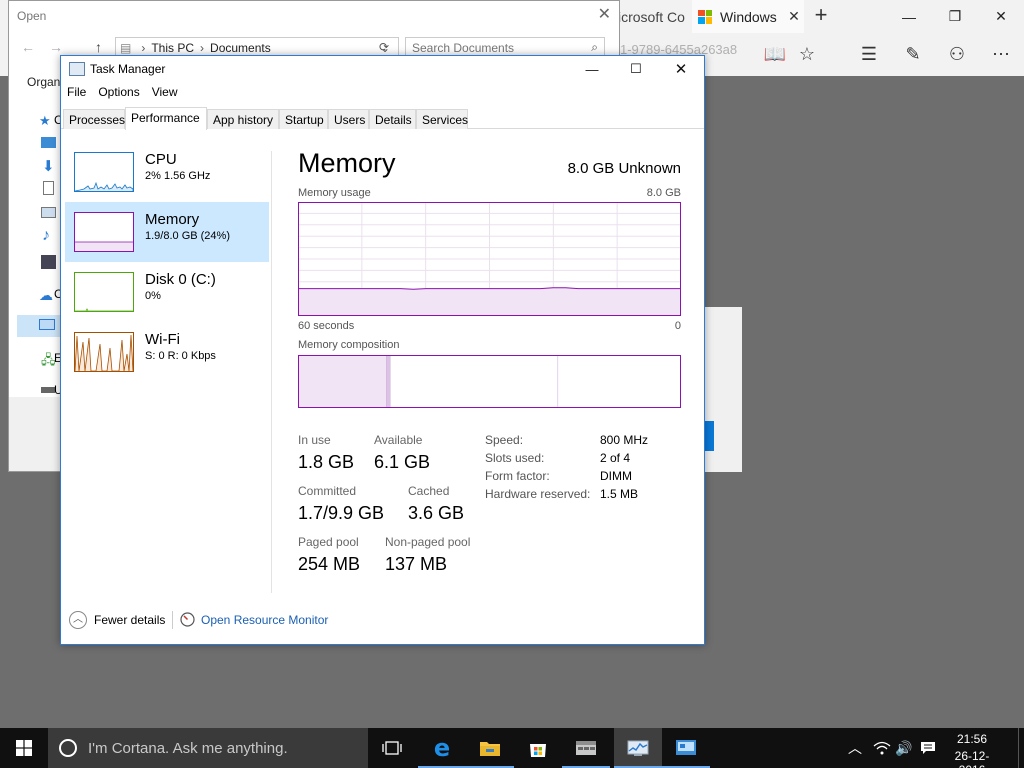 This screenshot has height=768, width=1024. What do you see at coordinates (538, 748) in the screenshot?
I see `taskbar-store` at bounding box center [538, 748].